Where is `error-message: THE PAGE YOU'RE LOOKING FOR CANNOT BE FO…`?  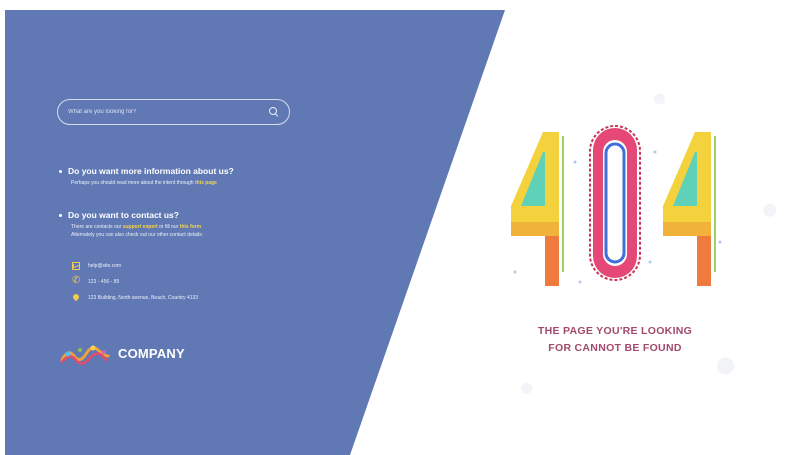 error-message: THE PAGE YOU'RE LOOKING FOR CANNOT BE FO… is located at coordinates (615, 340).